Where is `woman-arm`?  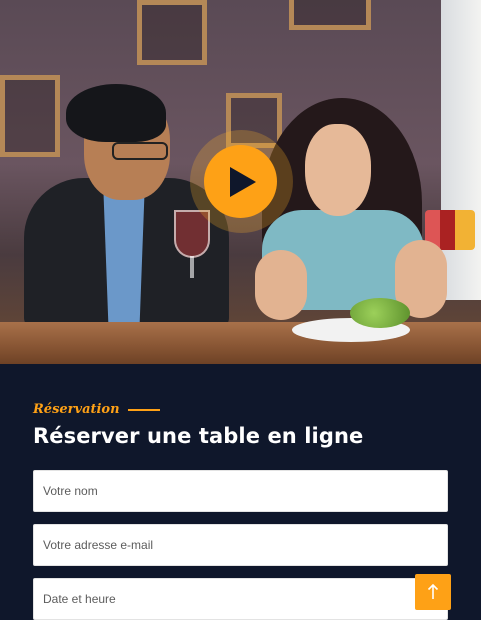
woman-arm is located at coordinates (281, 285).